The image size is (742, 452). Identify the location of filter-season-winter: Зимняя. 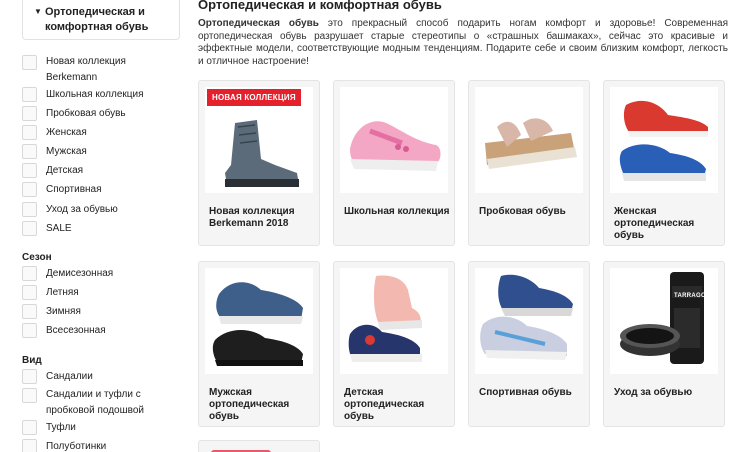
(99, 312).